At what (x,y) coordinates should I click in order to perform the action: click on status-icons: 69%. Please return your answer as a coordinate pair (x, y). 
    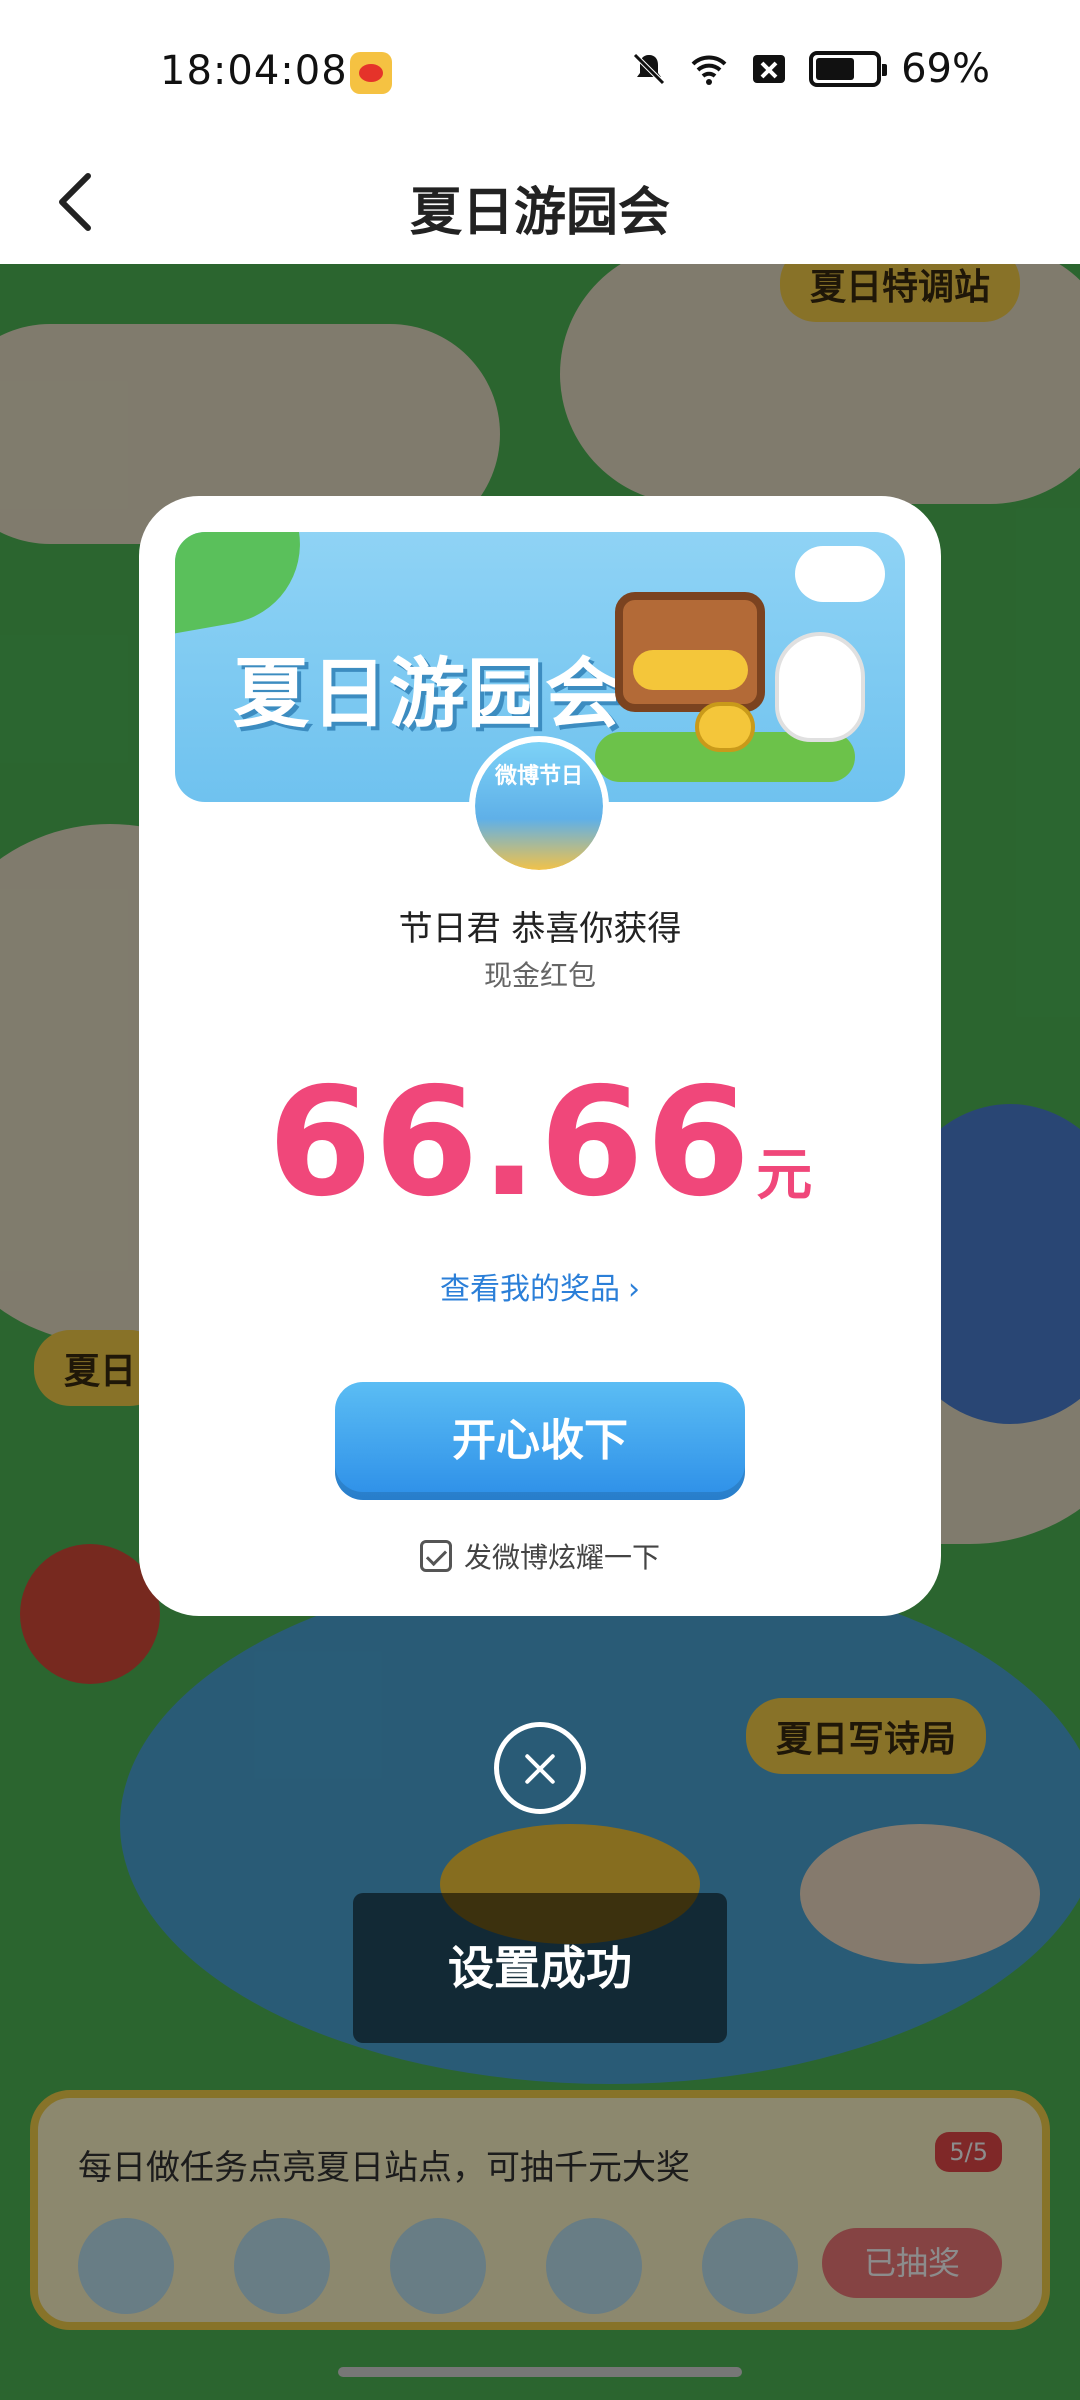
    Looking at the image, I should click on (809, 69).